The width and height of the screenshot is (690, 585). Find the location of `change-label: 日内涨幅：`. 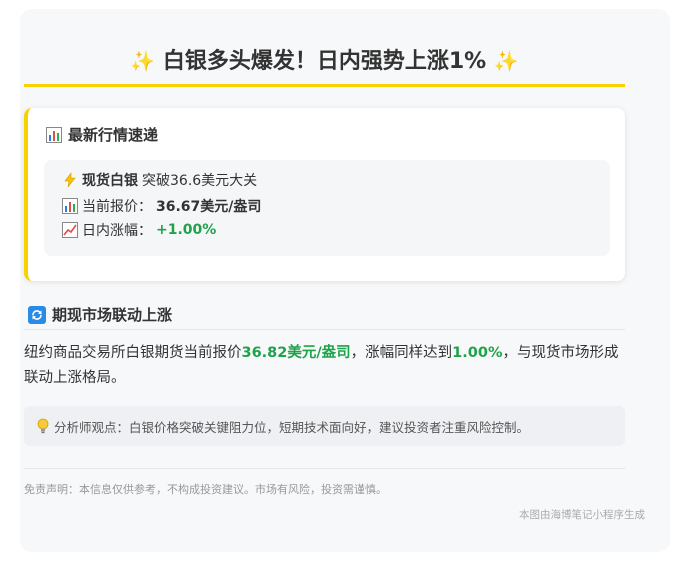

change-label: 日内涨幅： is located at coordinates (117, 231).